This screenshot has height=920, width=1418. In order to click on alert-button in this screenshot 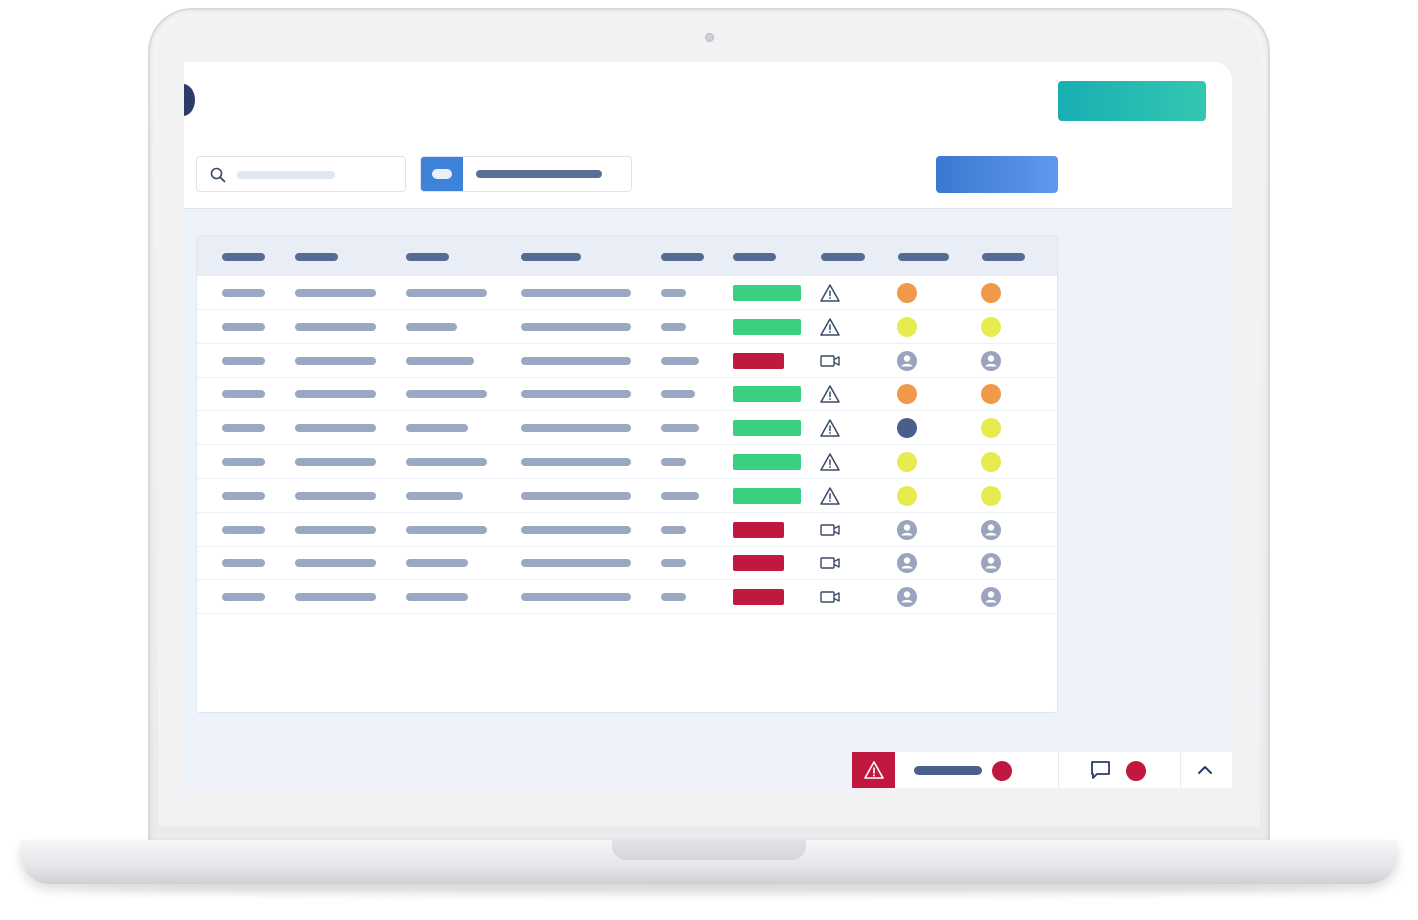, I will do `click(873, 770)`.